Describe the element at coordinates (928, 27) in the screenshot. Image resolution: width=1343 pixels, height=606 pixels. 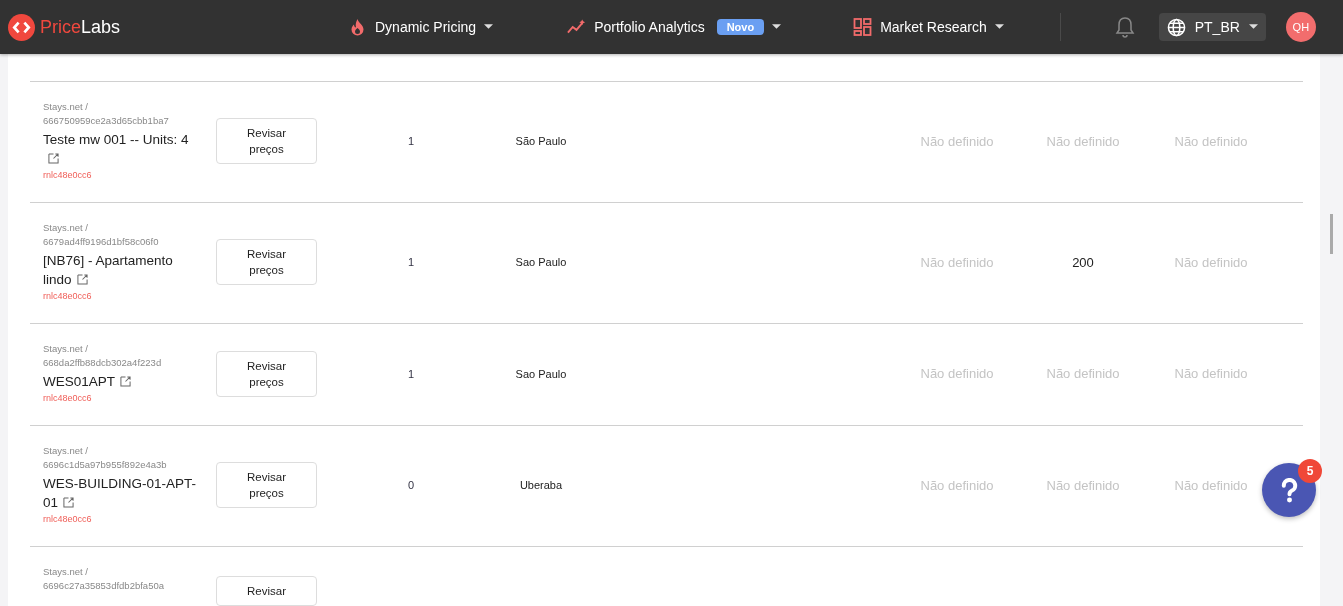
I see `nav-menu: Market Research` at that location.